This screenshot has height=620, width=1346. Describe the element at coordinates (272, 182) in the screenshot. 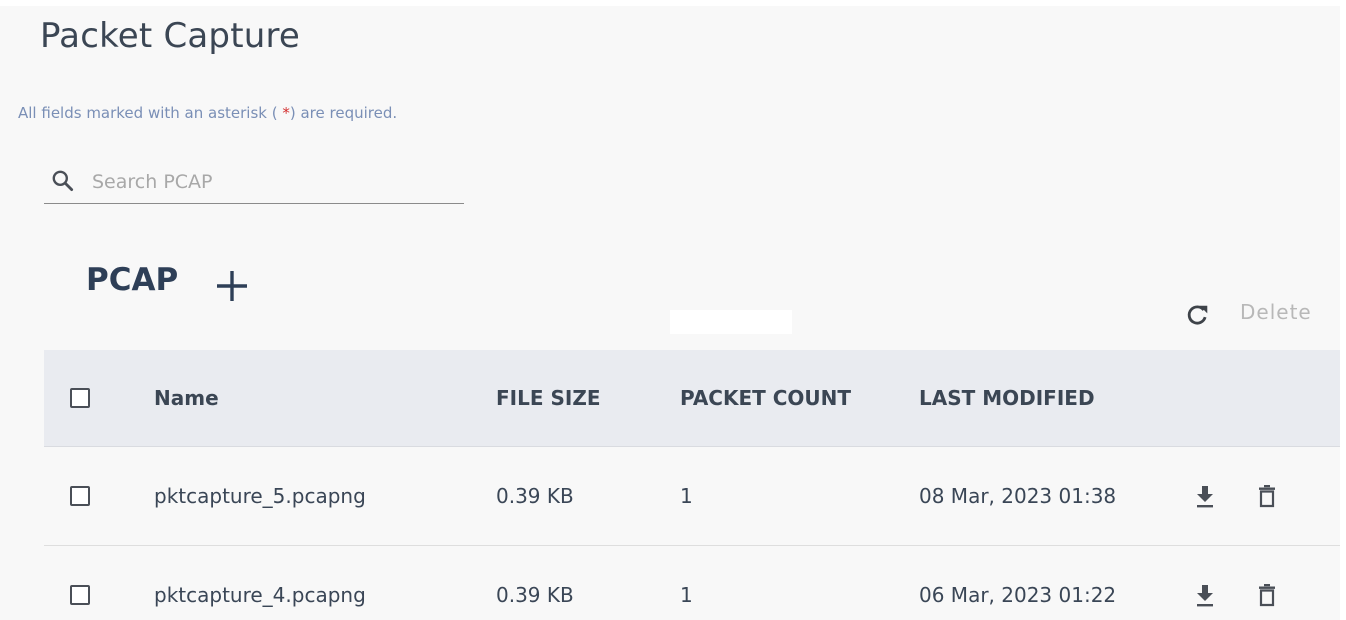

I see `search-input` at that location.